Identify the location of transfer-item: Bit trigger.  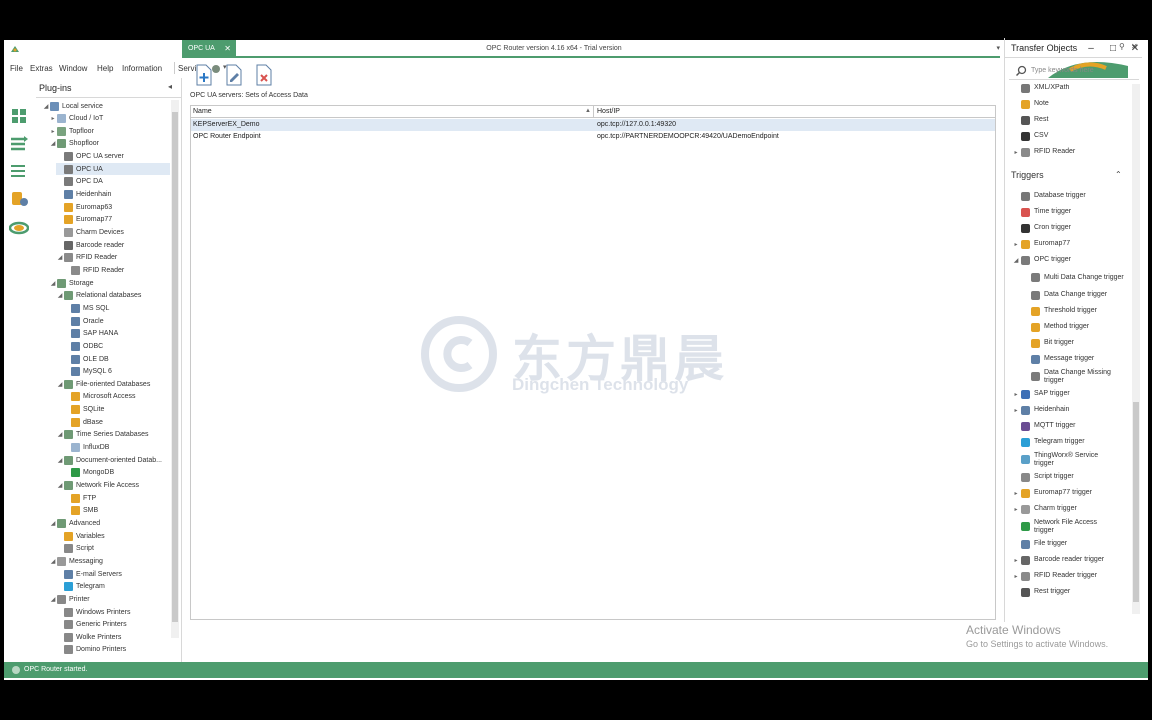
(1074, 343).